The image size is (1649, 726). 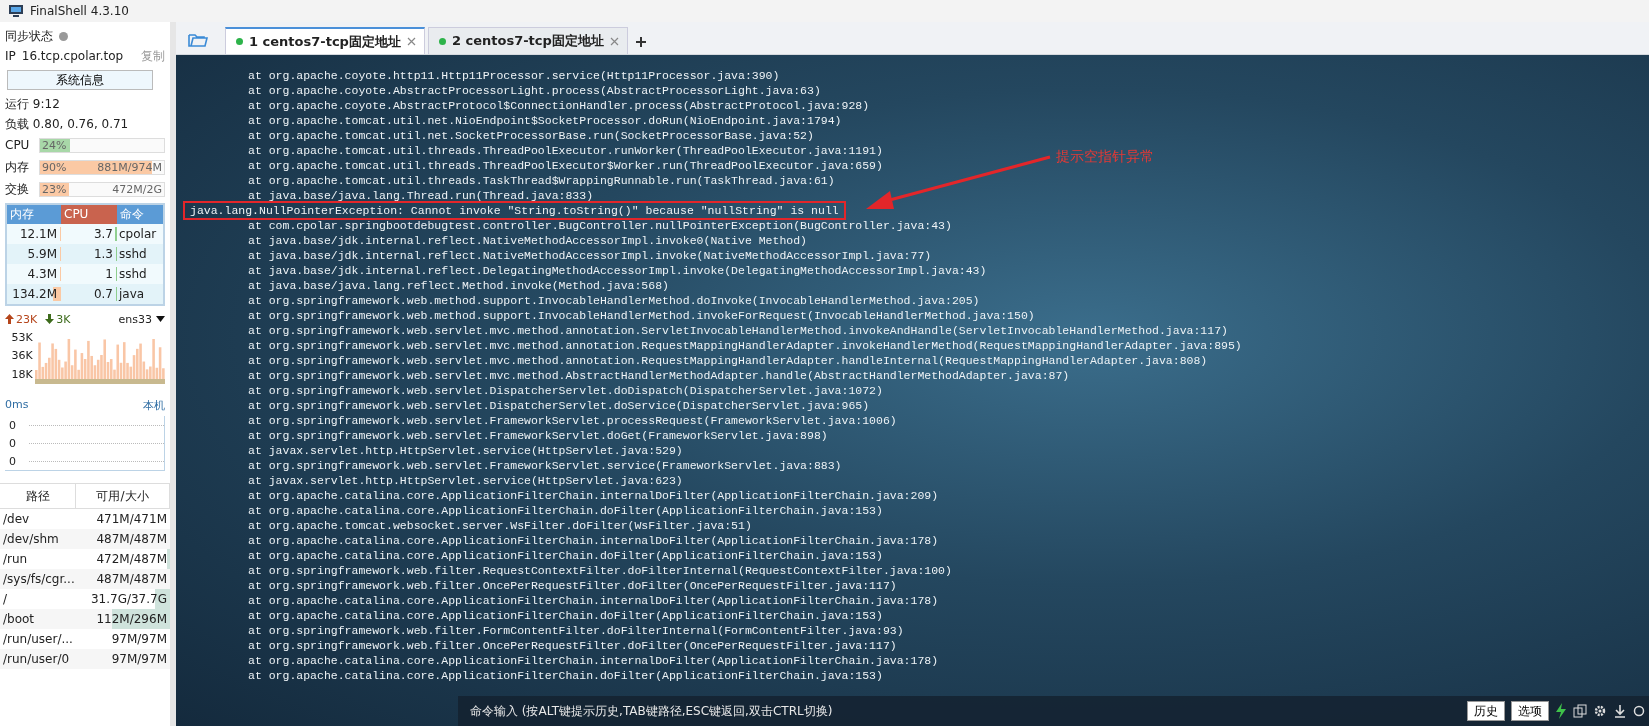 I want to click on lightning-icon, so click(x=1561, y=711).